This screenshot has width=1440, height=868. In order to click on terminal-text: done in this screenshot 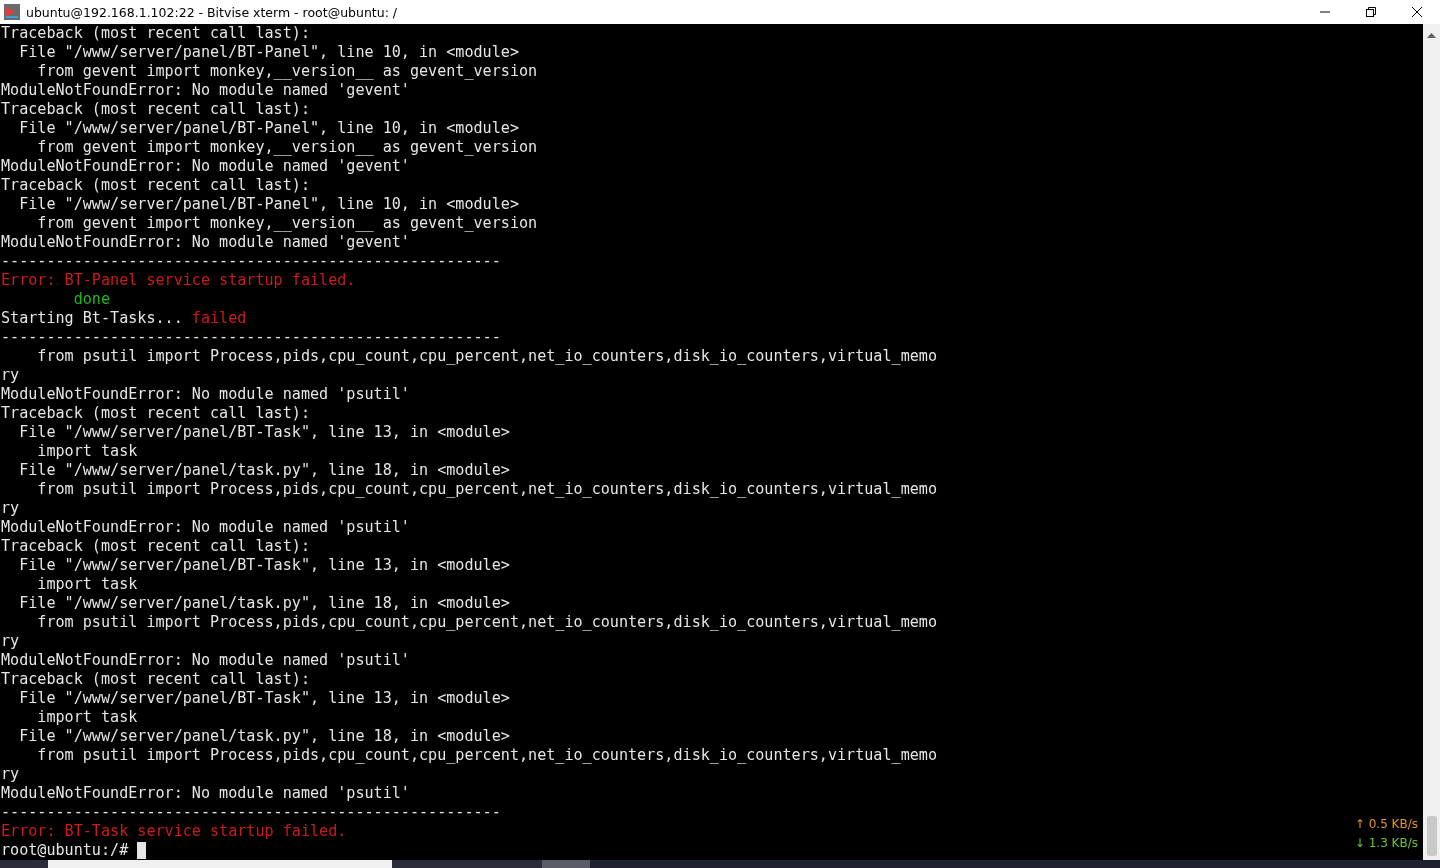, I will do `click(91, 299)`.